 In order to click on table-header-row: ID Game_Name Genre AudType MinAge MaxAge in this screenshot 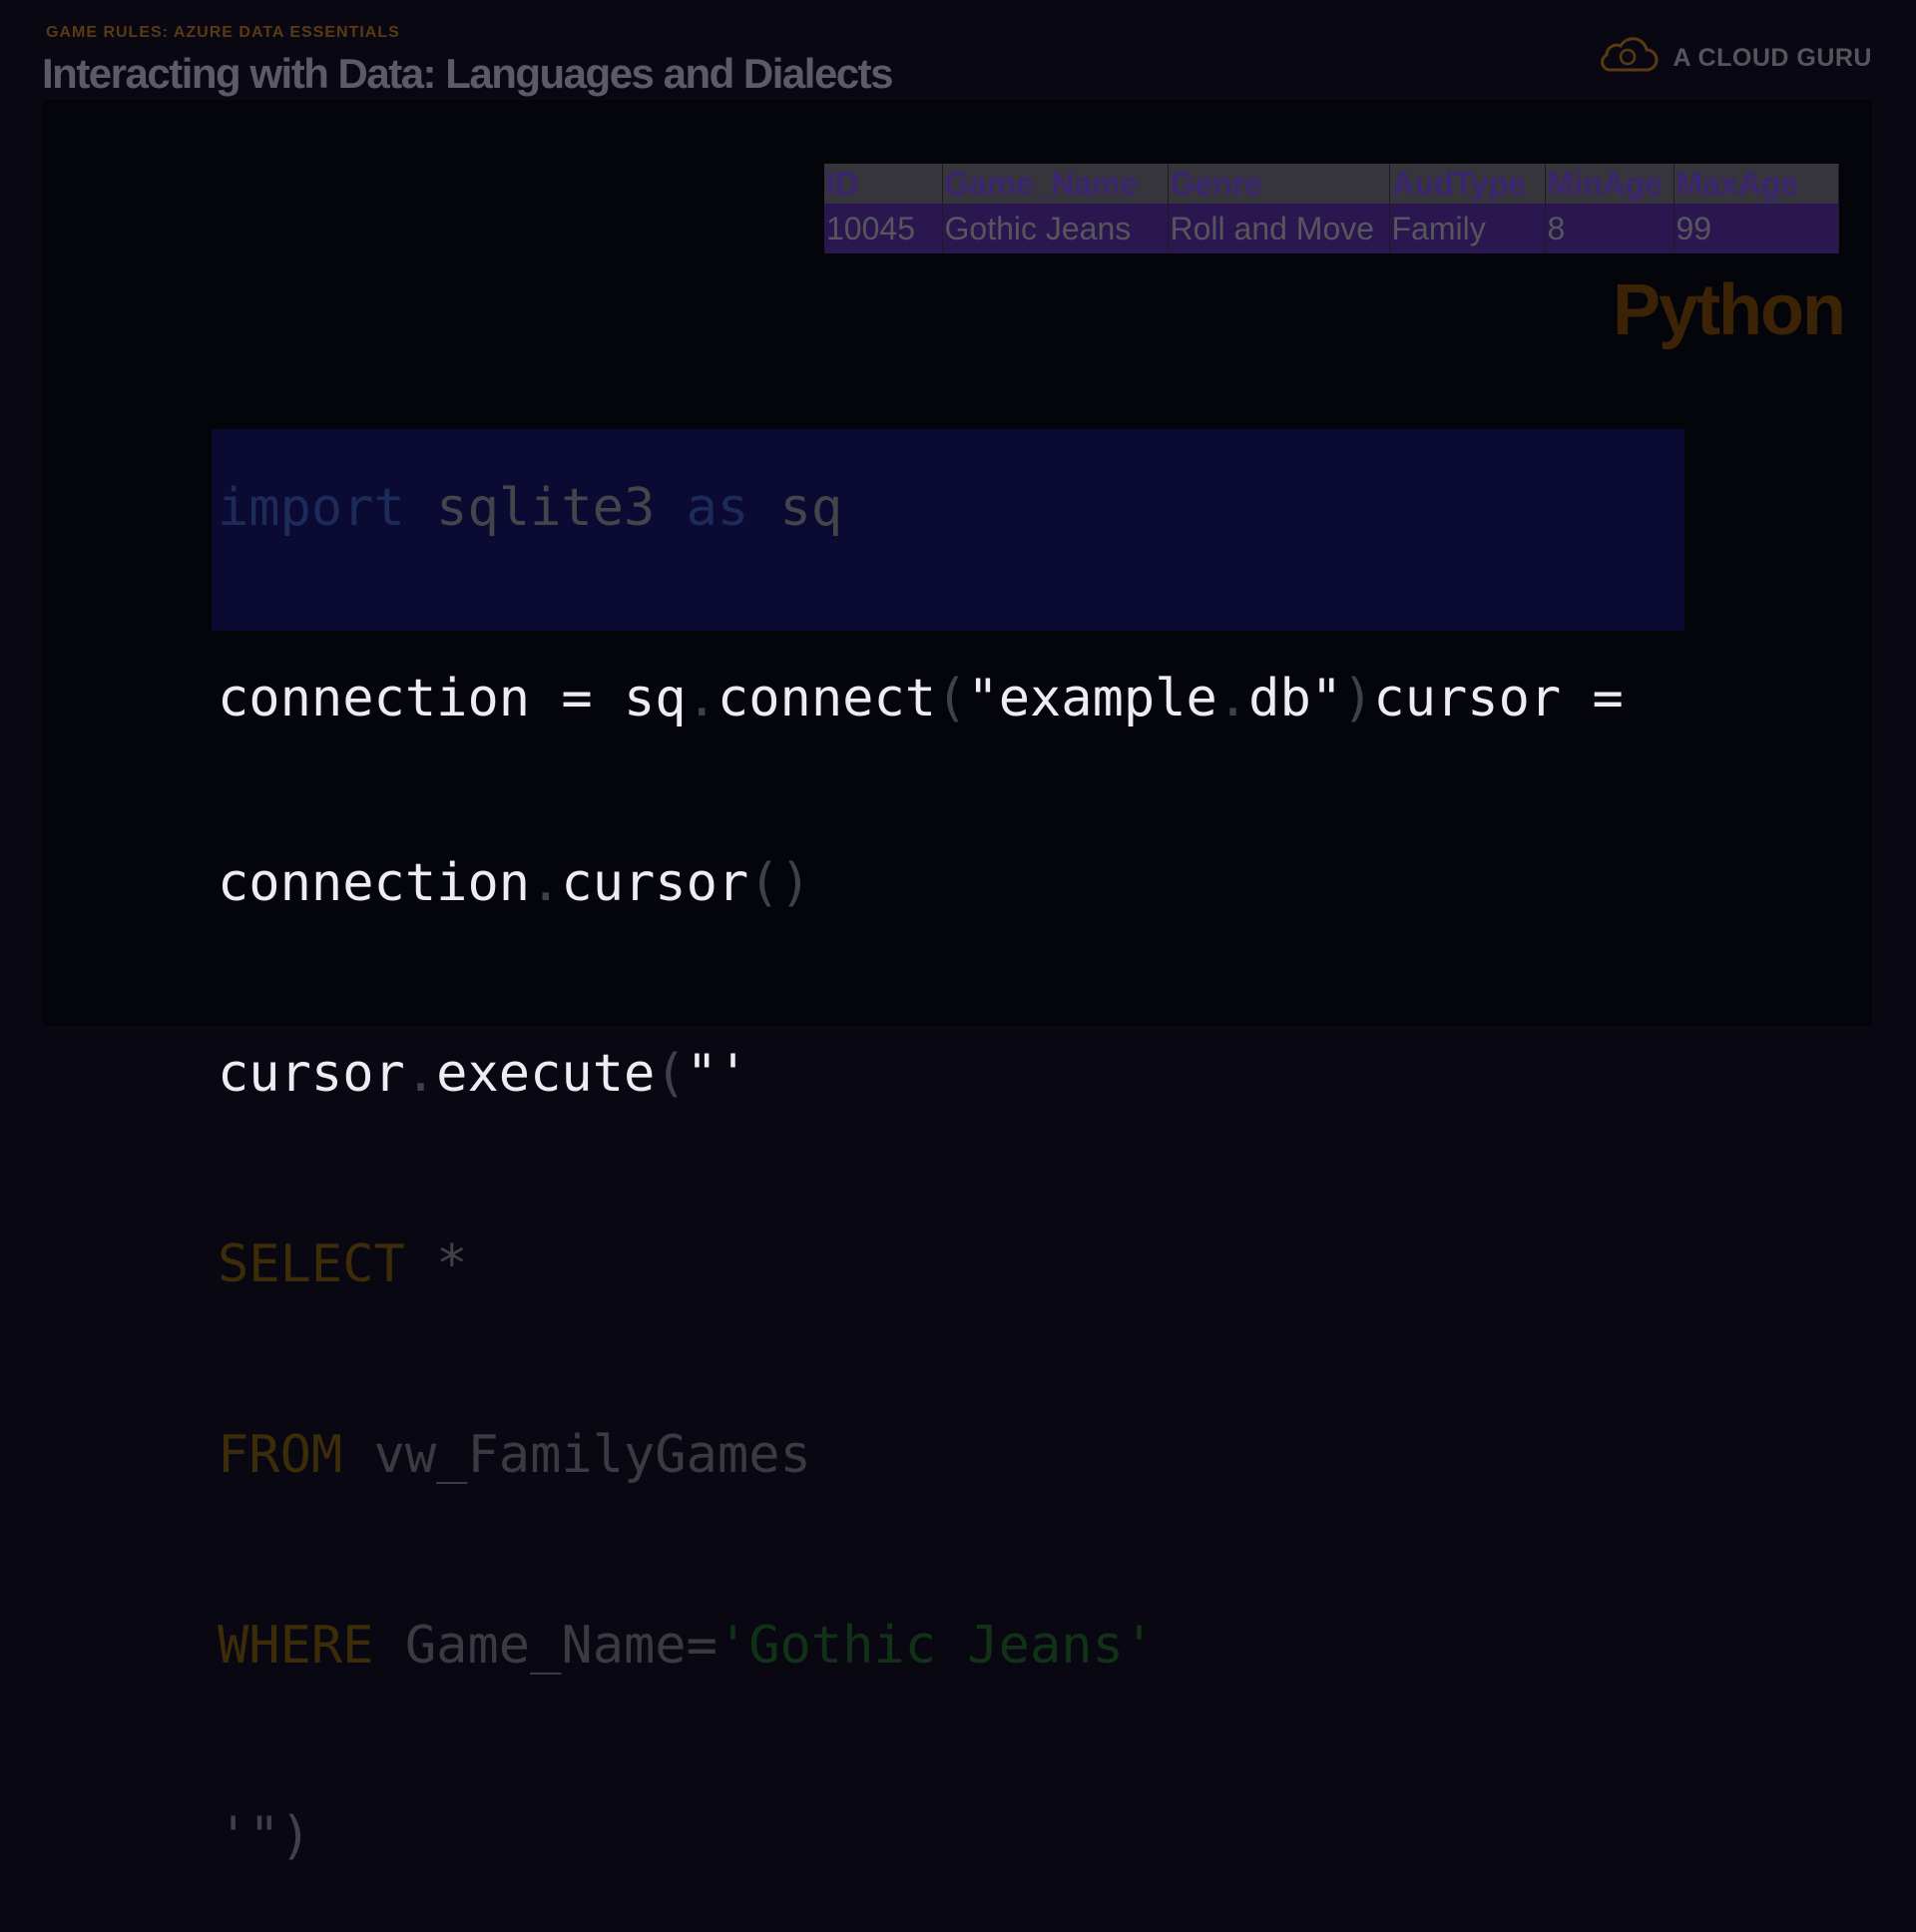, I will do `click(1331, 184)`.